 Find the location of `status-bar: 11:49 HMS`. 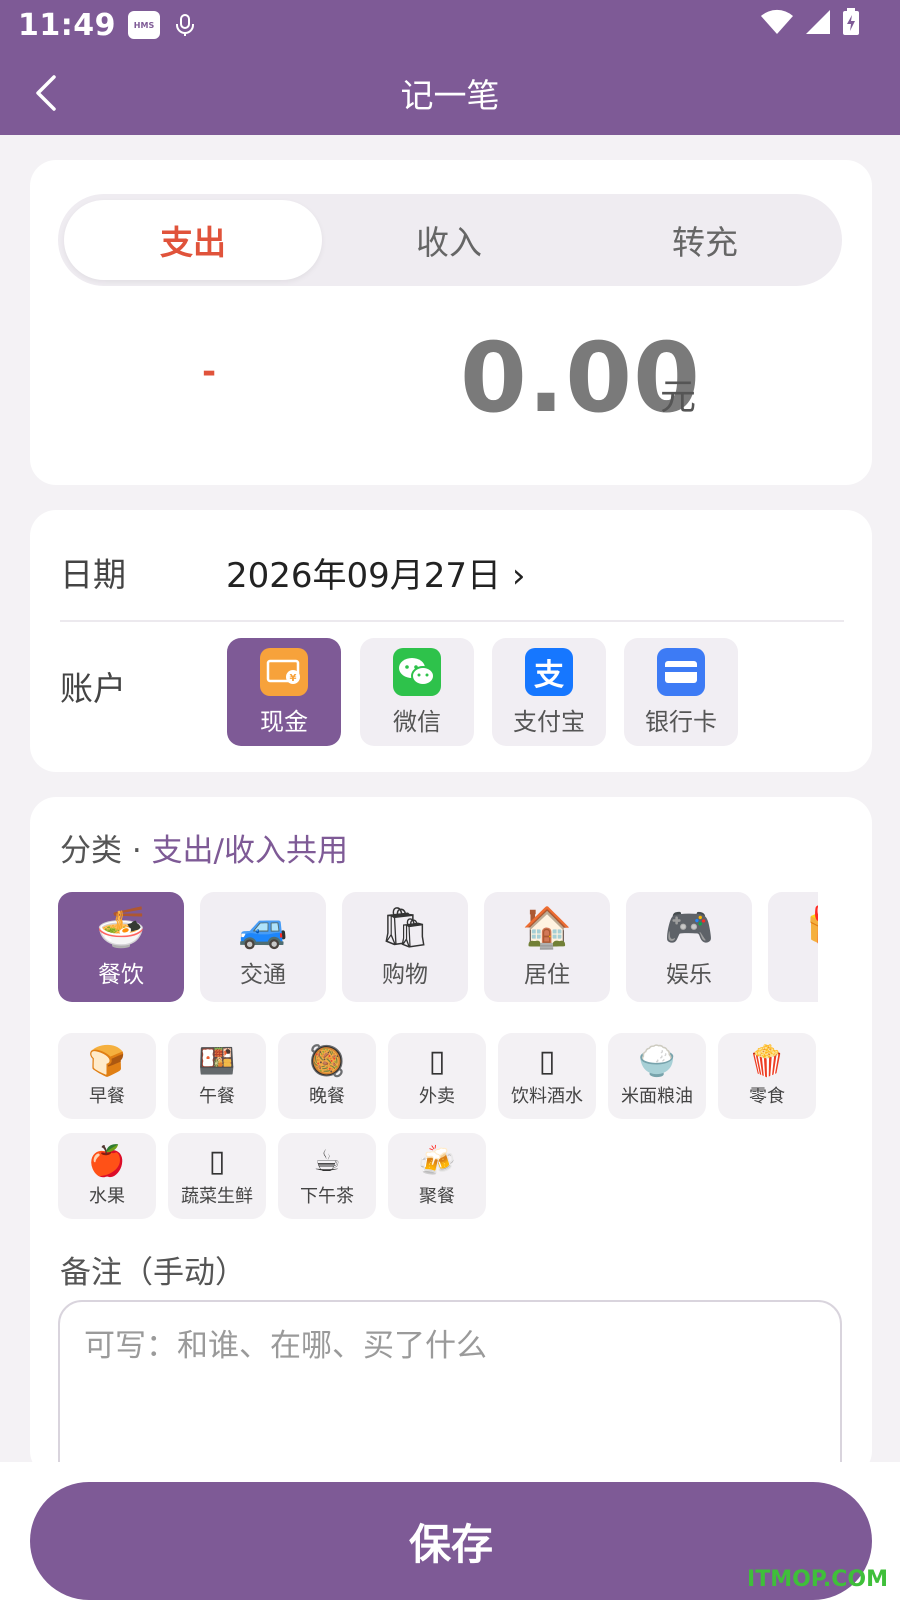

status-bar: 11:49 HMS is located at coordinates (450, 25).